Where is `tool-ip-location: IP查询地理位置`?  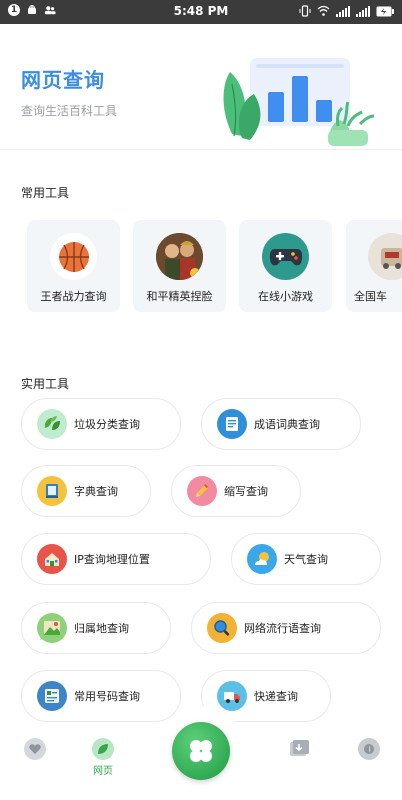
tool-ip-location: IP查询地理位置 is located at coordinates (116, 559).